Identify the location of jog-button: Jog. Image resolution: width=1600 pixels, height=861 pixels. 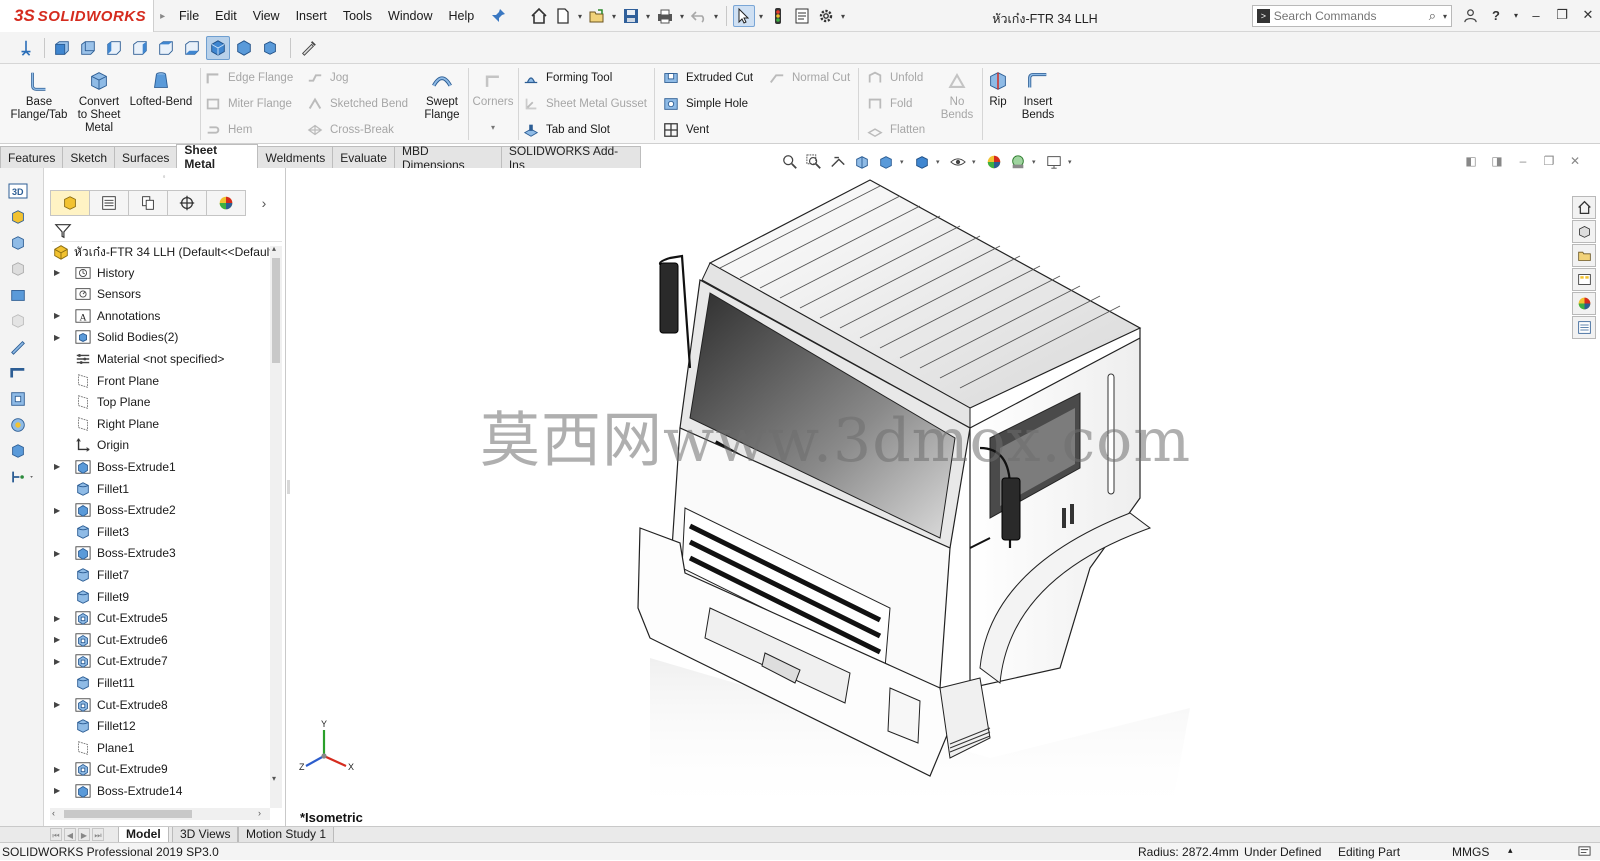
(327, 78).